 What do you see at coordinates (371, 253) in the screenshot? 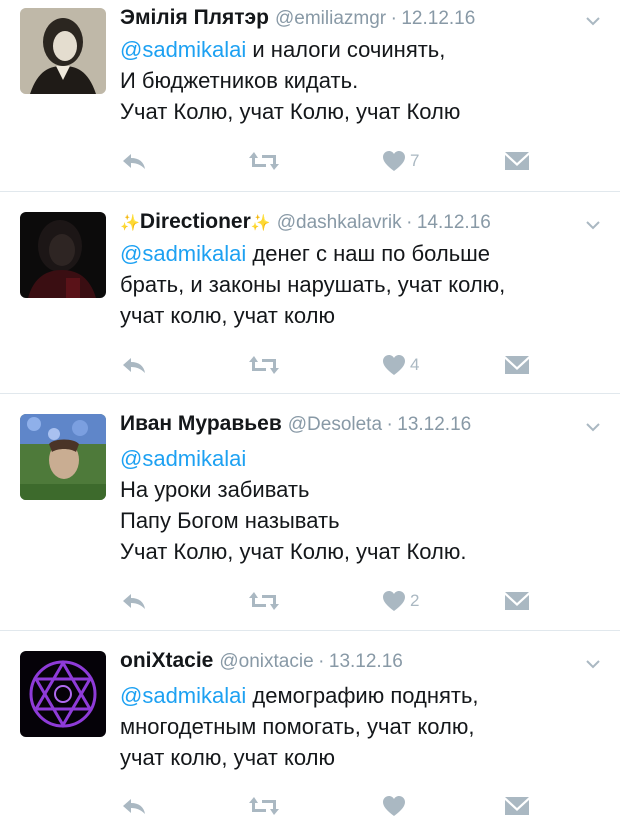
I see `tweet-line: денег с наш по больше` at bounding box center [371, 253].